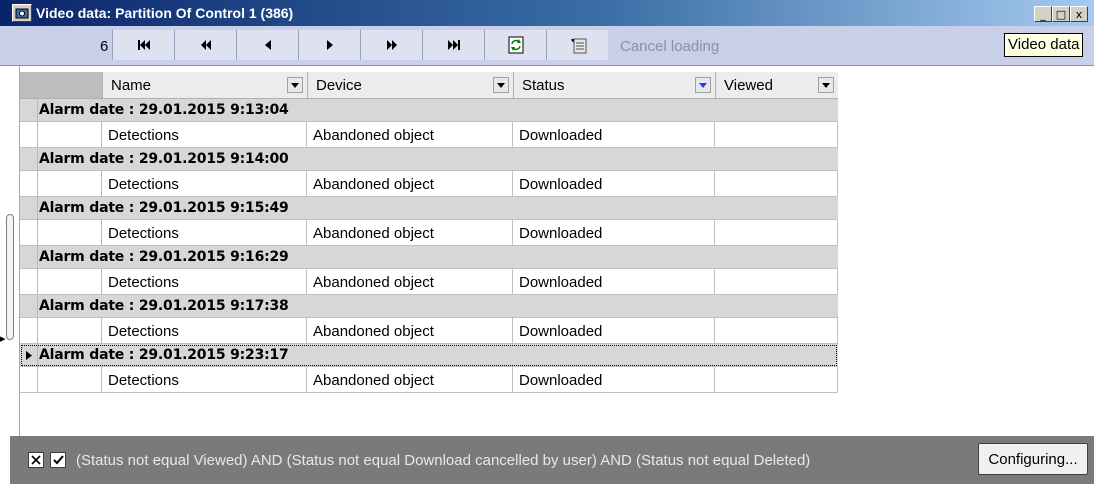 This screenshot has height=484, width=1094. I want to click on column-header-status: Status, so click(614, 85).